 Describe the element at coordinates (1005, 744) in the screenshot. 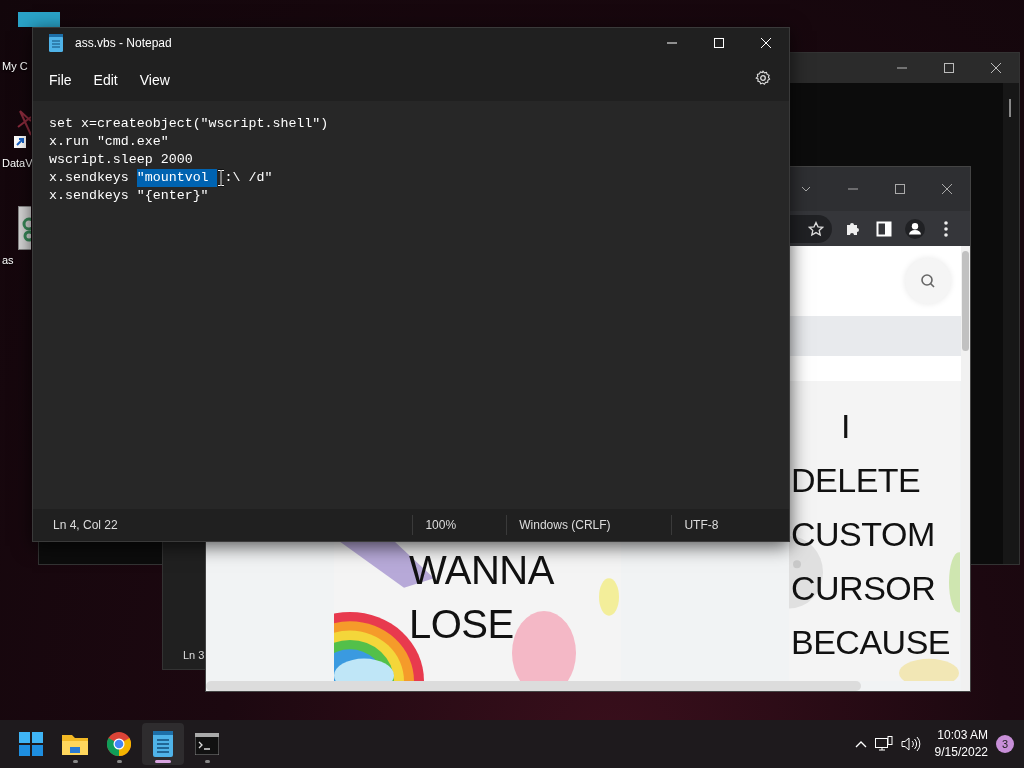

I see `notification-badge: 3` at that location.